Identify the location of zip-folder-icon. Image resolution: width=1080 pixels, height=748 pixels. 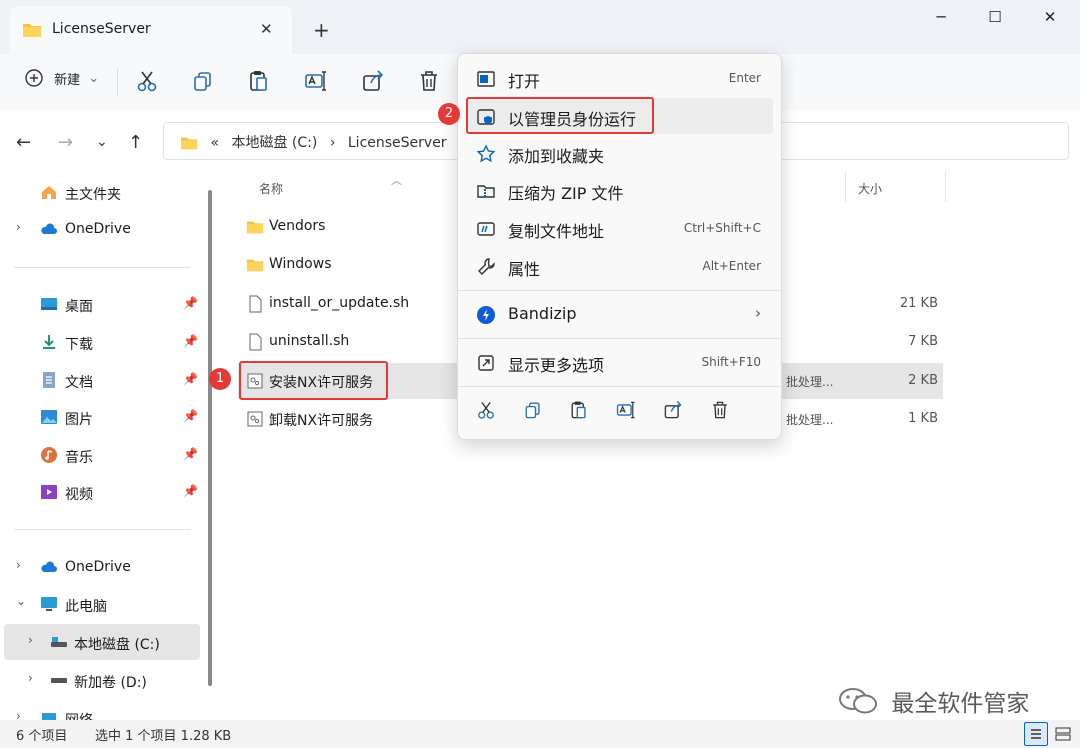
(486, 191).